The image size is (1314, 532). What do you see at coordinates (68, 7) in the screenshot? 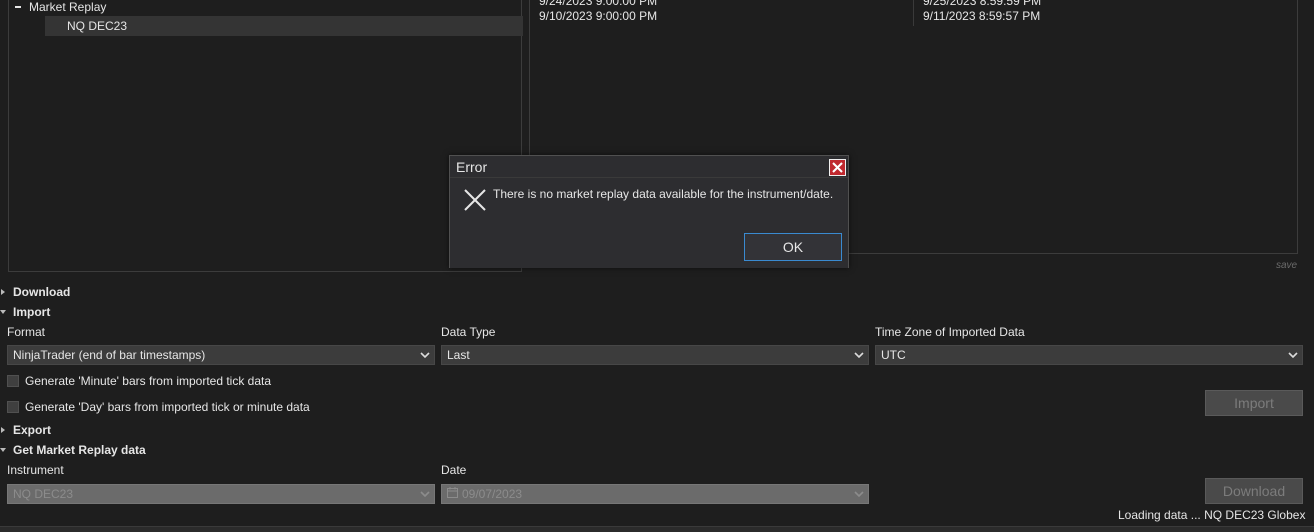
I see `tree-node-label: Market Replay` at bounding box center [68, 7].